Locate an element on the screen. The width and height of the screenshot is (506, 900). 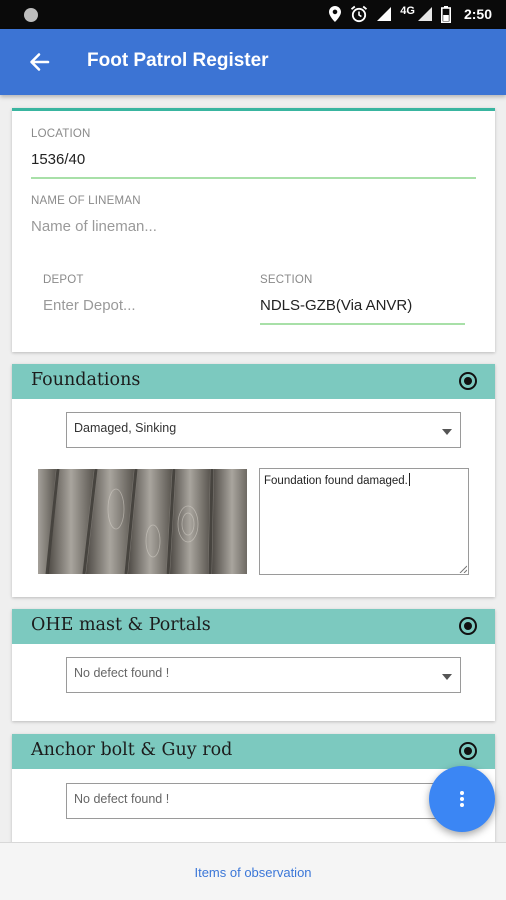
section-input: NDLS-GZB(Via ANVR) is located at coordinates (336, 305).